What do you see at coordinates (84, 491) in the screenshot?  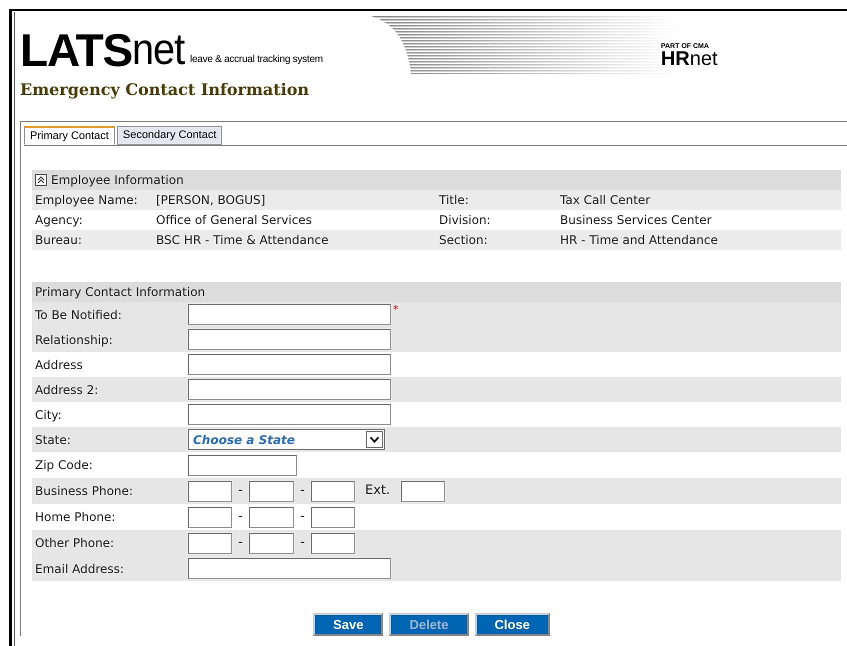 I see `field-label: Business Phone:` at bounding box center [84, 491].